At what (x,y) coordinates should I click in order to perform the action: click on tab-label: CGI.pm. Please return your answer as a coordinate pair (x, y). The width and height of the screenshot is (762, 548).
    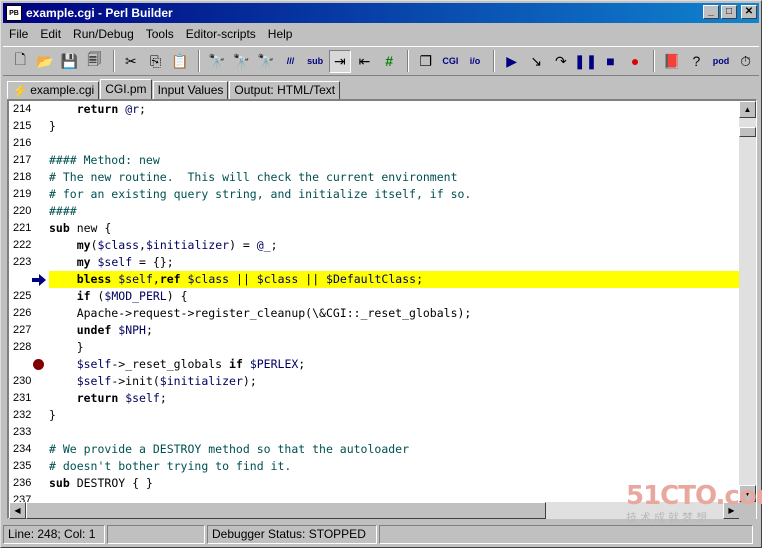
    Looking at the image, I should click on (126, 89).